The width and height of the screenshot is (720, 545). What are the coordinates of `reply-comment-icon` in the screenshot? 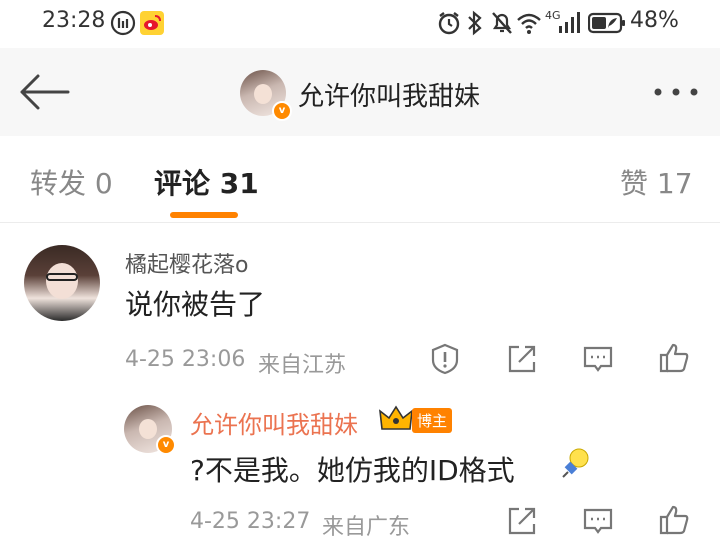 It's located at (598, 521).